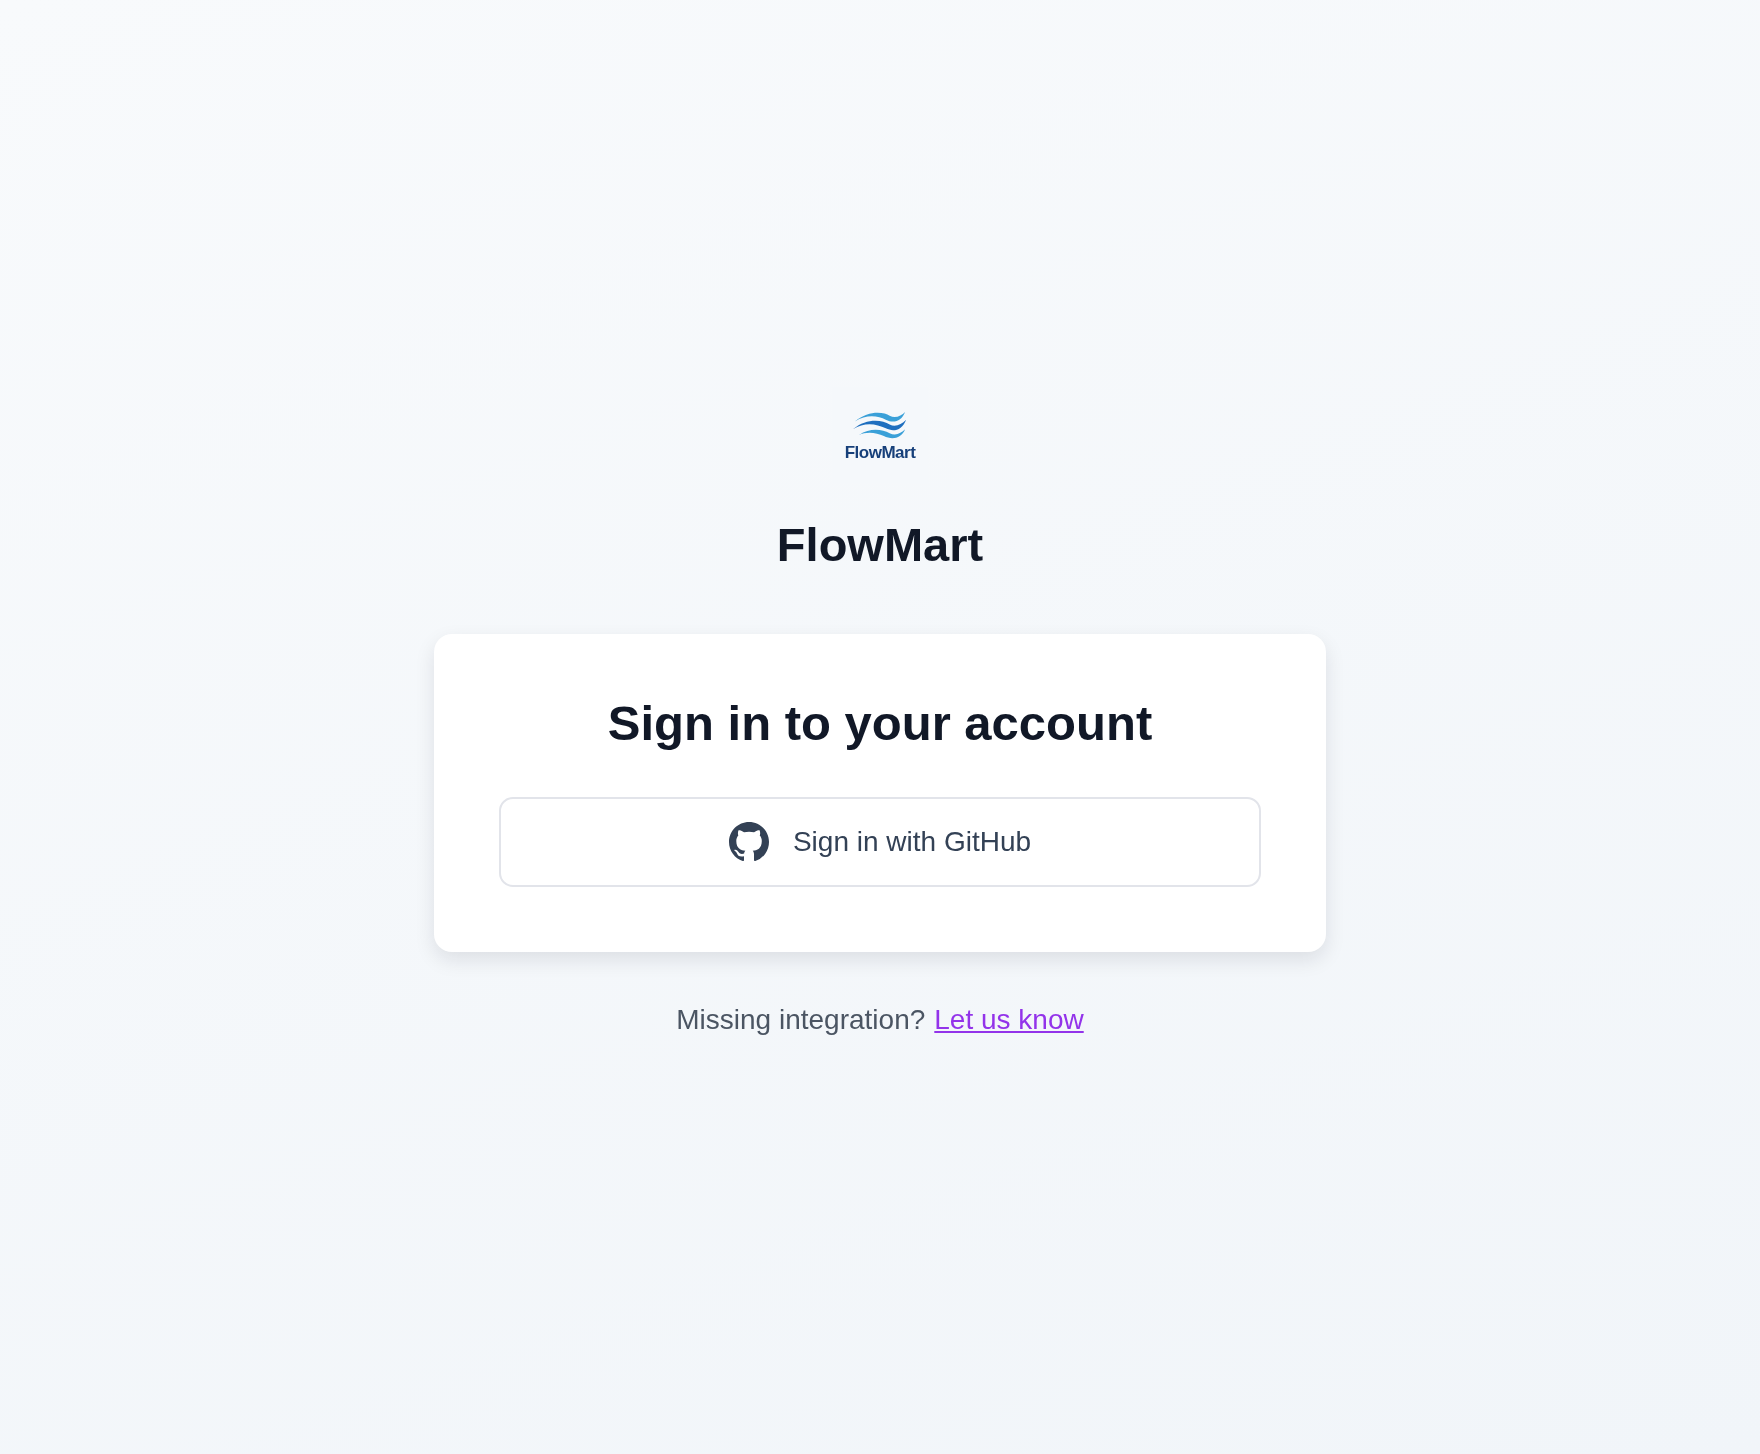 This screenshot has width=1760, height=1454. What do you see at coordinates (880, 723) in the screenshot?
I see `card-heading: Sign in to your account` at bounding box center [880, 723].